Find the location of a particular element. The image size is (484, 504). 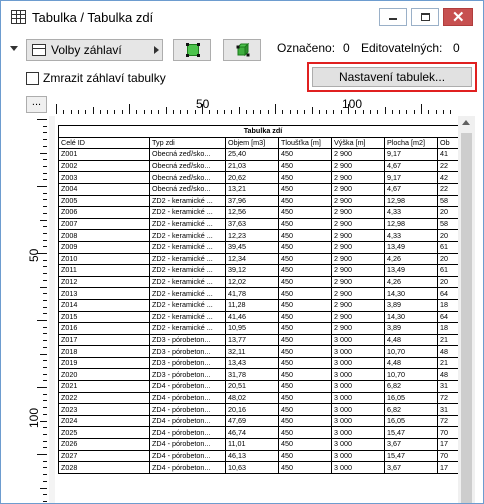

table-cell: 9,17 is located at coordinates (411, 154).